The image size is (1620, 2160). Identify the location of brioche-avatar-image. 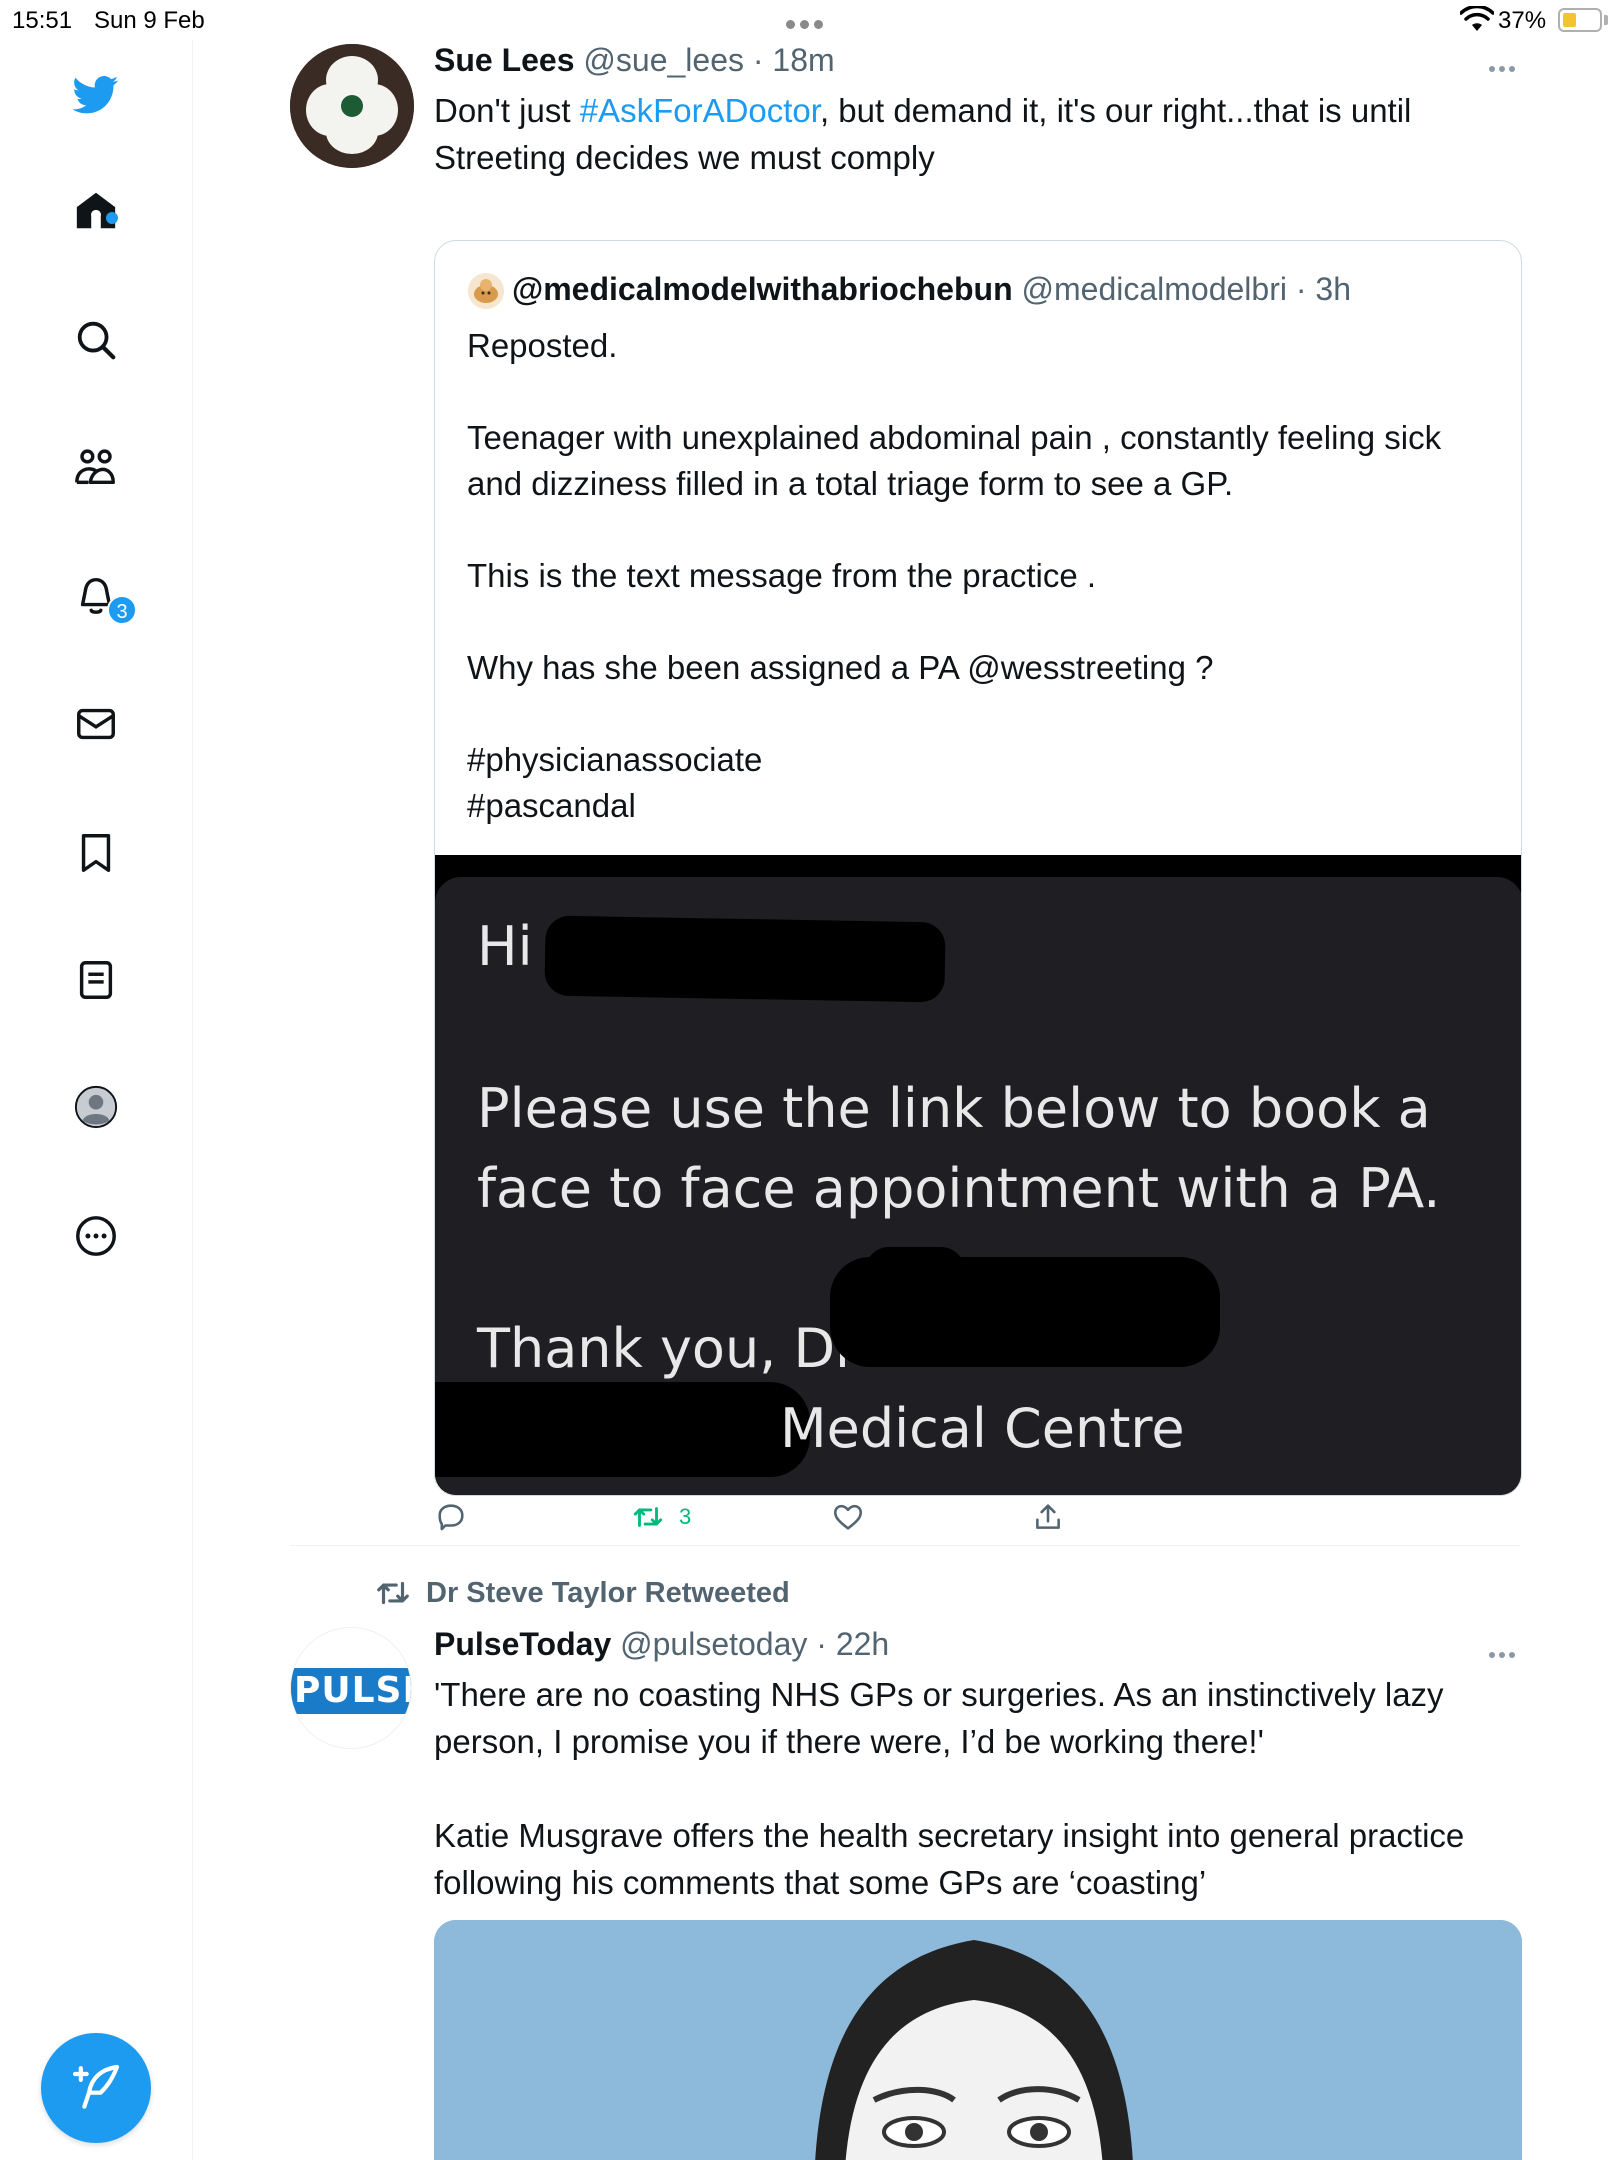
(486, 291).